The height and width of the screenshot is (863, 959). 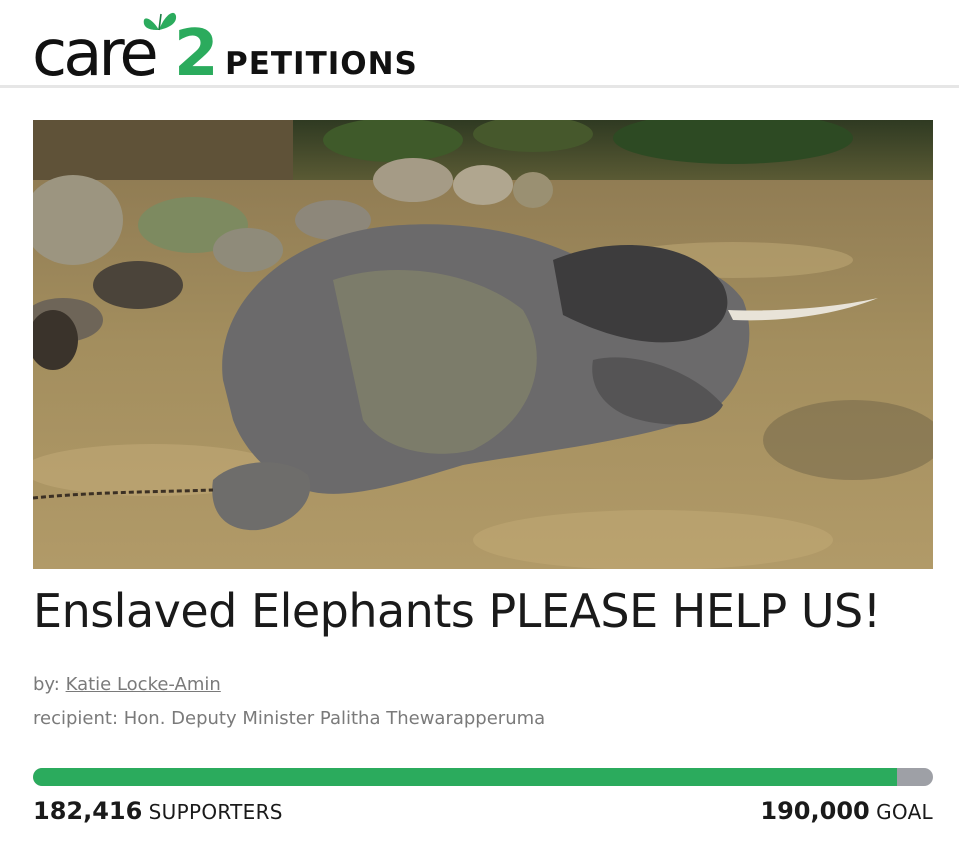 I want to click on goal-number: 190,000, so click(x=815, y=811).